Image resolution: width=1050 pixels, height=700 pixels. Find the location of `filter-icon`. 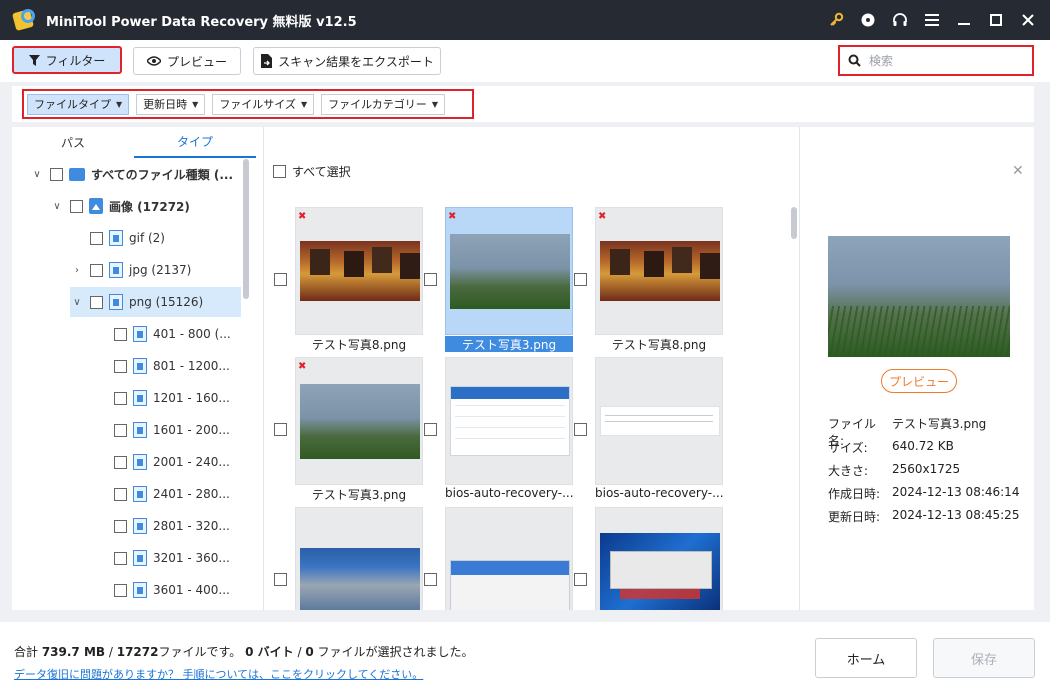

filter-icon is located at coordinates (34, 60).